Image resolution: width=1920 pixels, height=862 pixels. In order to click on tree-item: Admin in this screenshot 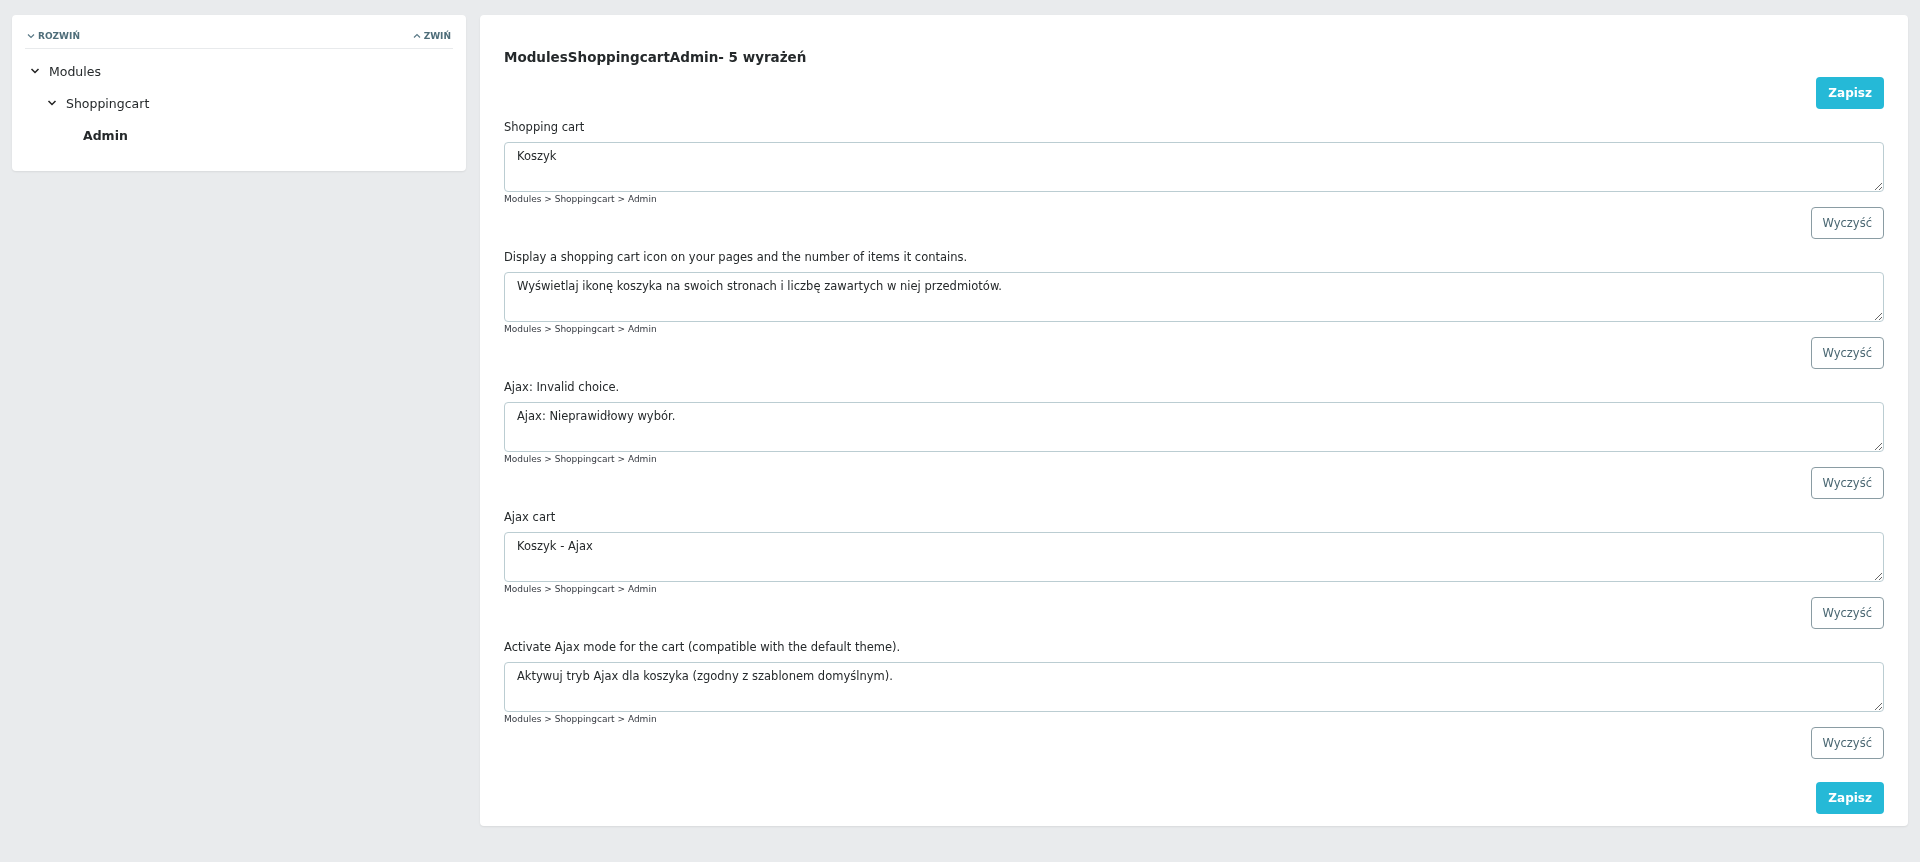, I will do `click(105, 135)`.